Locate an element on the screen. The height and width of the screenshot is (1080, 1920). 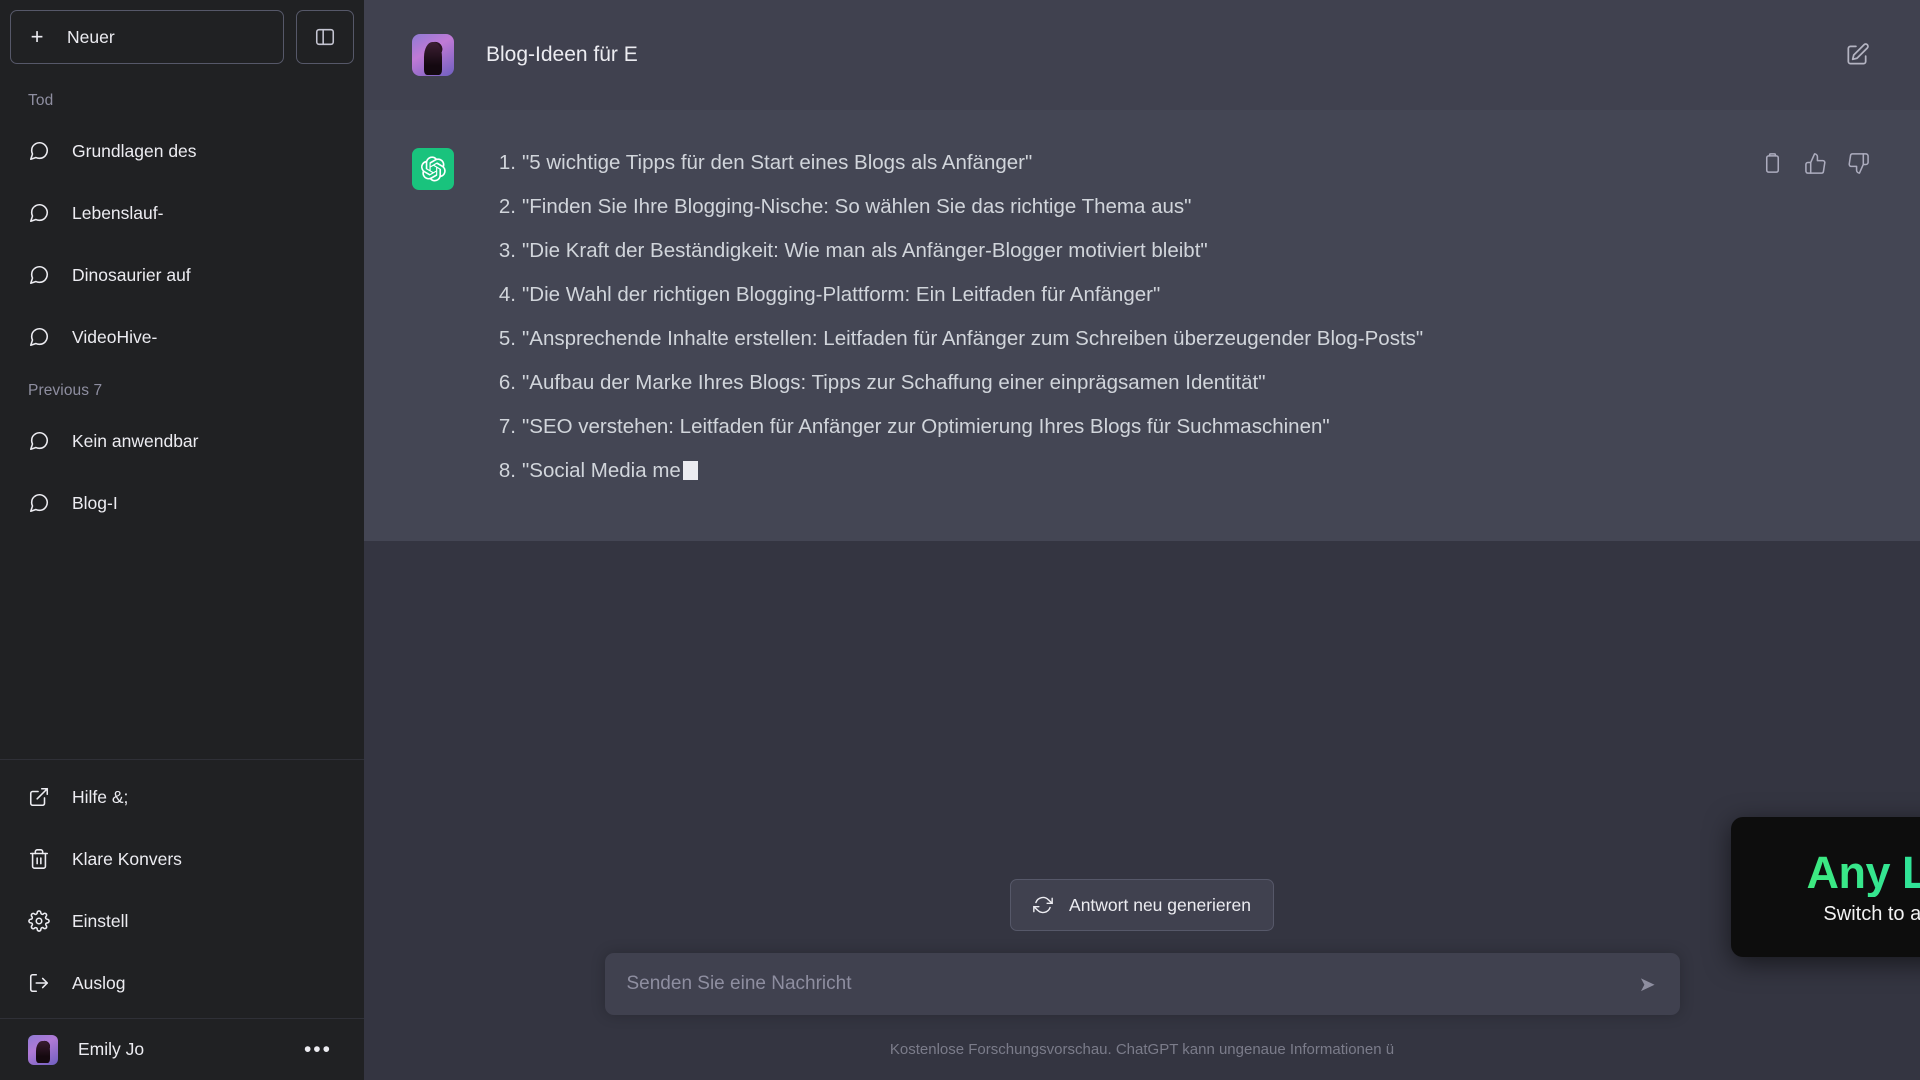
ellipsis-icon: ••• is located at coordinates (320, 1049).